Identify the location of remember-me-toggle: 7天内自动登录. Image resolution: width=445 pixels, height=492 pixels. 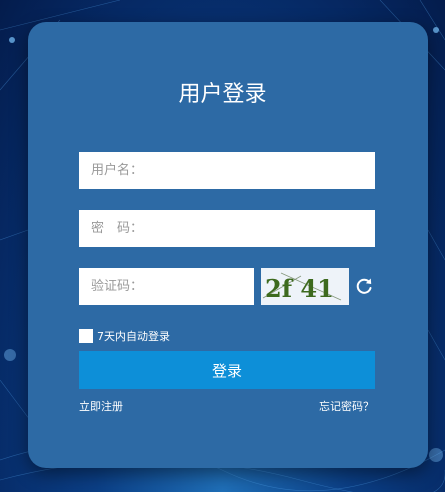
(124, 336).